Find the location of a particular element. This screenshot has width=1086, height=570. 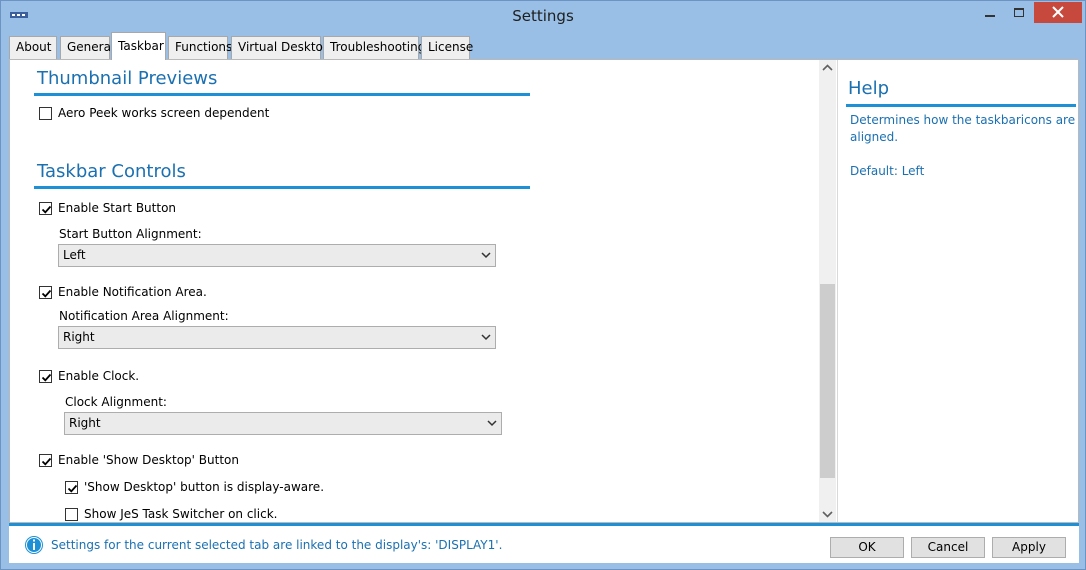

clock-alignment-select: Right is located at coordinates (283, 423).